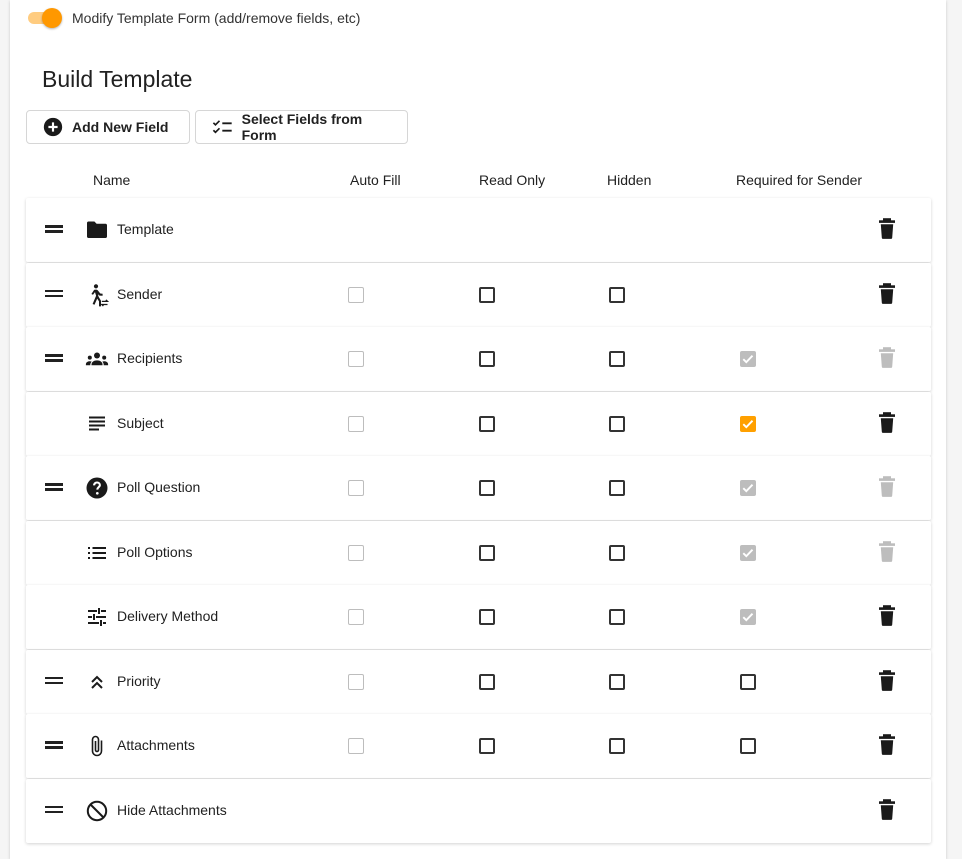 The height and width of the screenshot is (859, 962). What do you see at coordinates (156, 745) in the screenshot?
I see `field-name: Attachments` at bounding box center [156, 745].